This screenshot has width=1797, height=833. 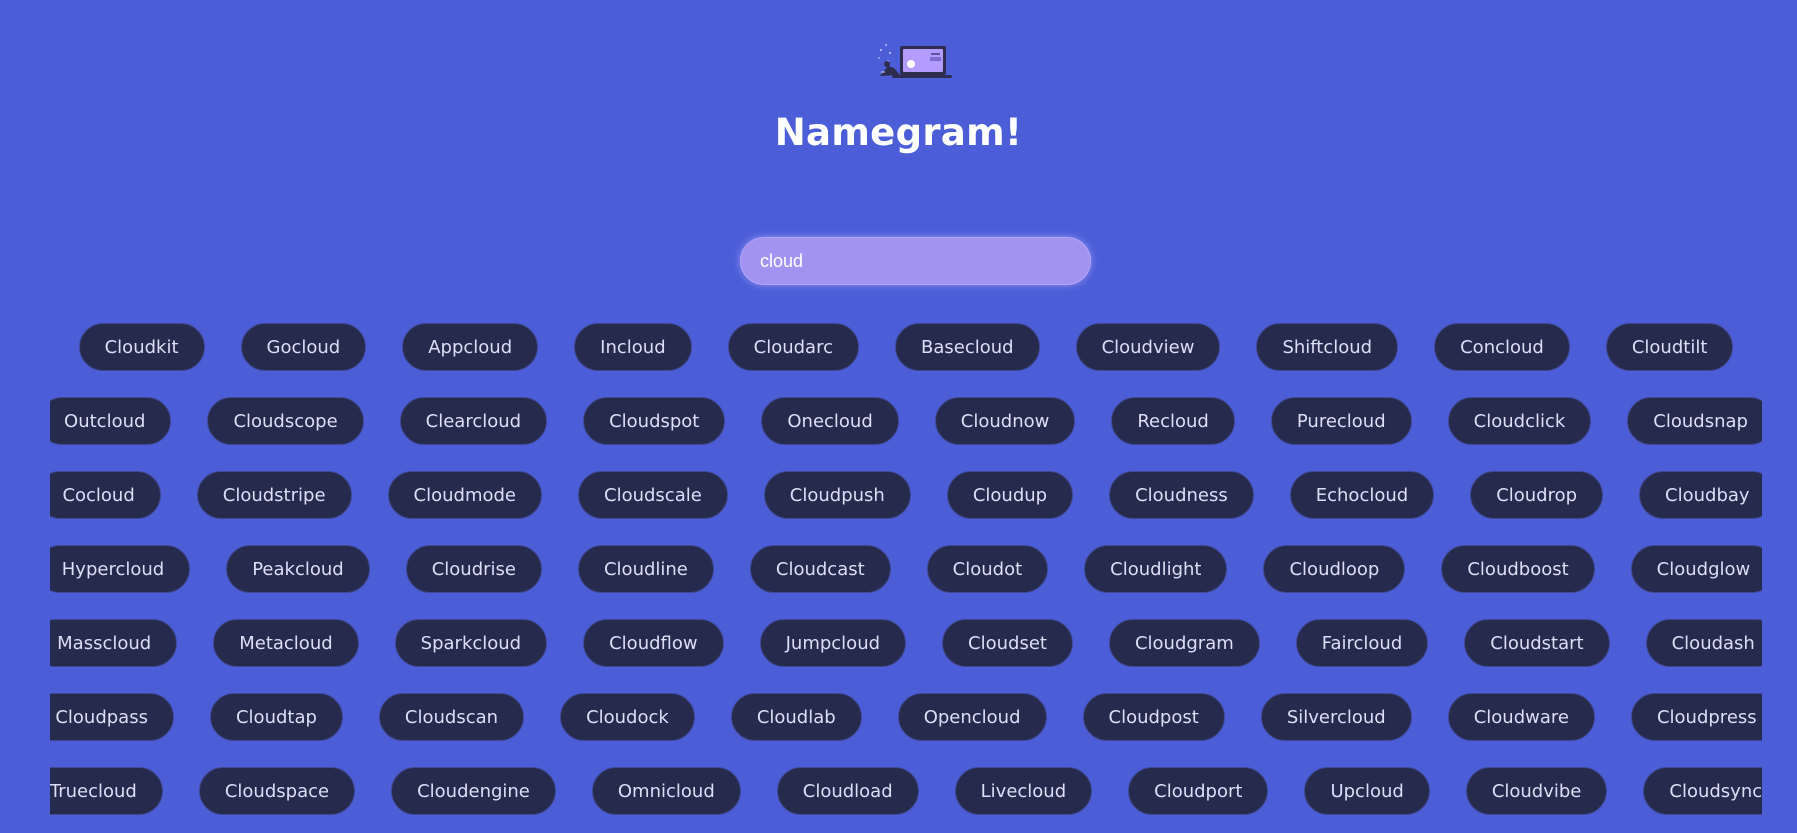 What do you see at coordinates (471, 643) in the screenshot?
I see `name-chip: Sparkcloud` at bounding box center [471, 643].